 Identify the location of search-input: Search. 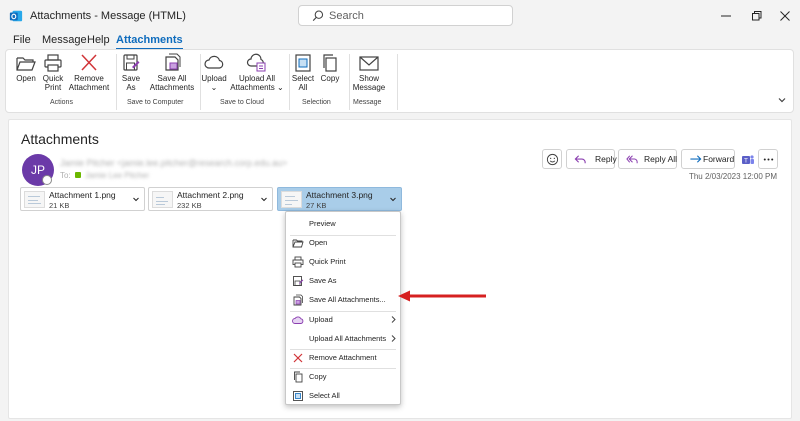
(405, 15).